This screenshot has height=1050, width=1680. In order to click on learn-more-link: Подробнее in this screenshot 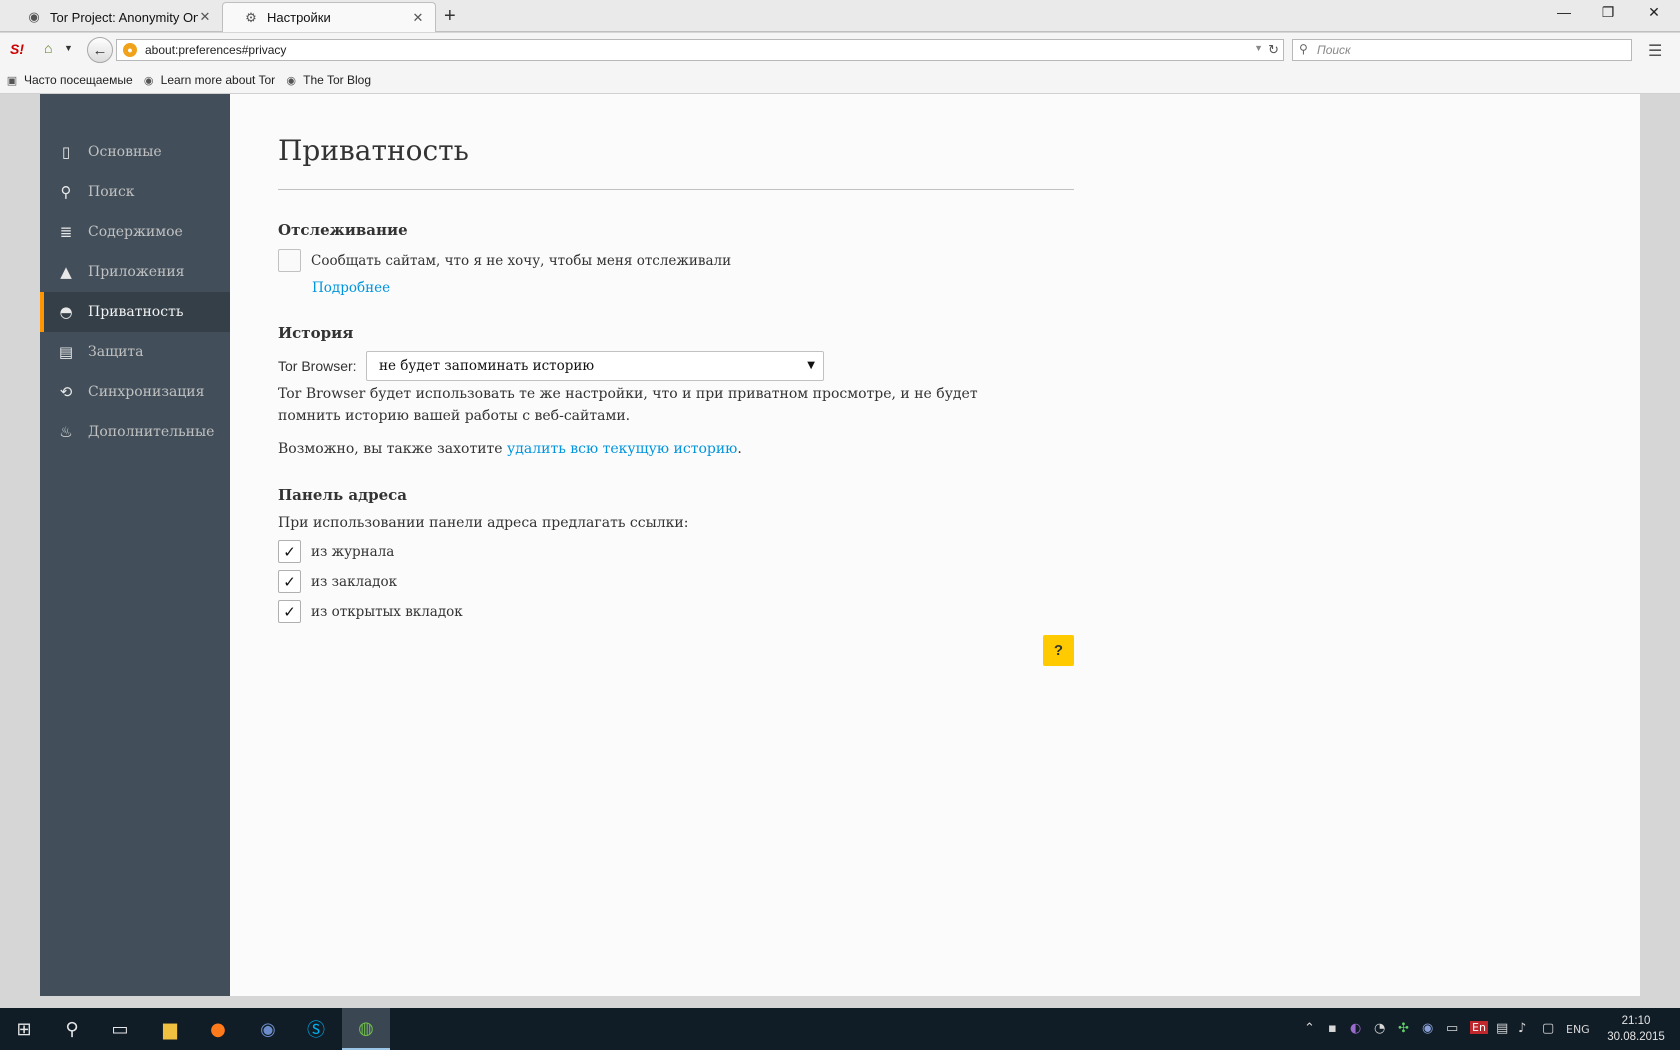, I will do `click(351, 288)`.